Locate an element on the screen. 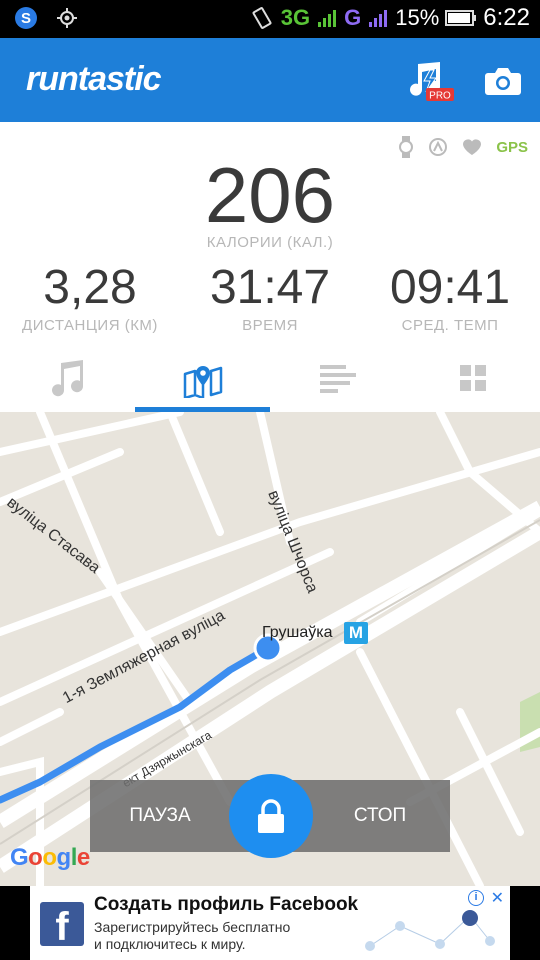 The width and height of the screenshot is (540, 960). ad-line-2: и подключитесь к миру. is located at coordinates (170, 944).